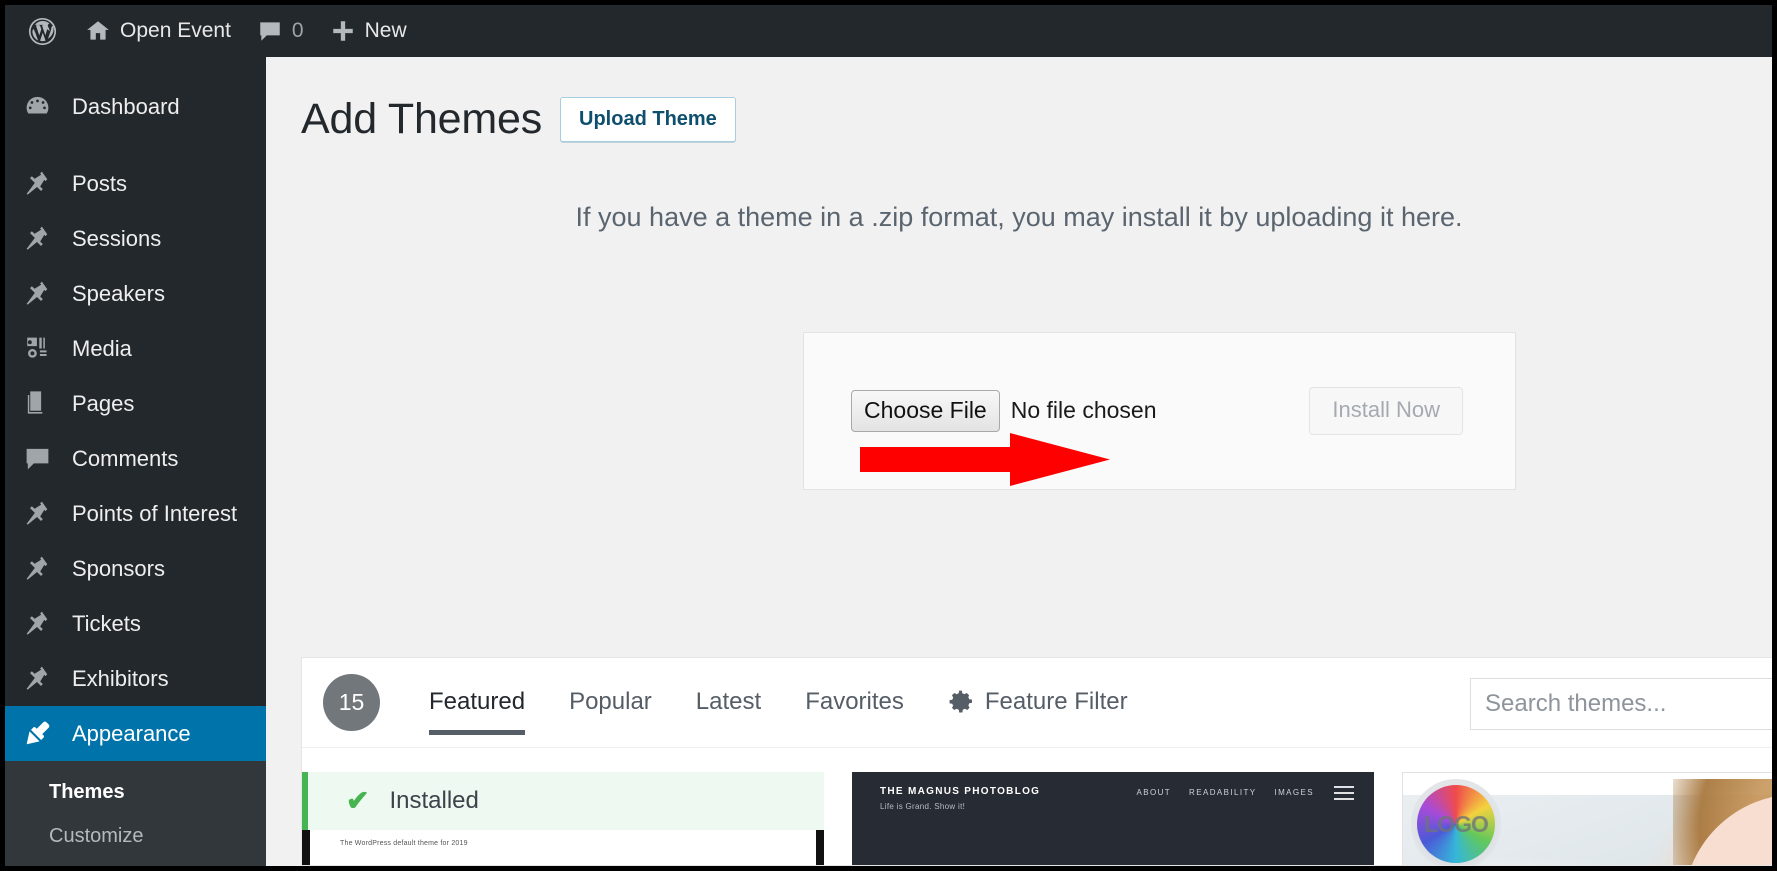 This screenshot has height=871, width=1777. Describe the element at coordinates (35, 402) in the screenshot. I see `pages-icon` at that location.